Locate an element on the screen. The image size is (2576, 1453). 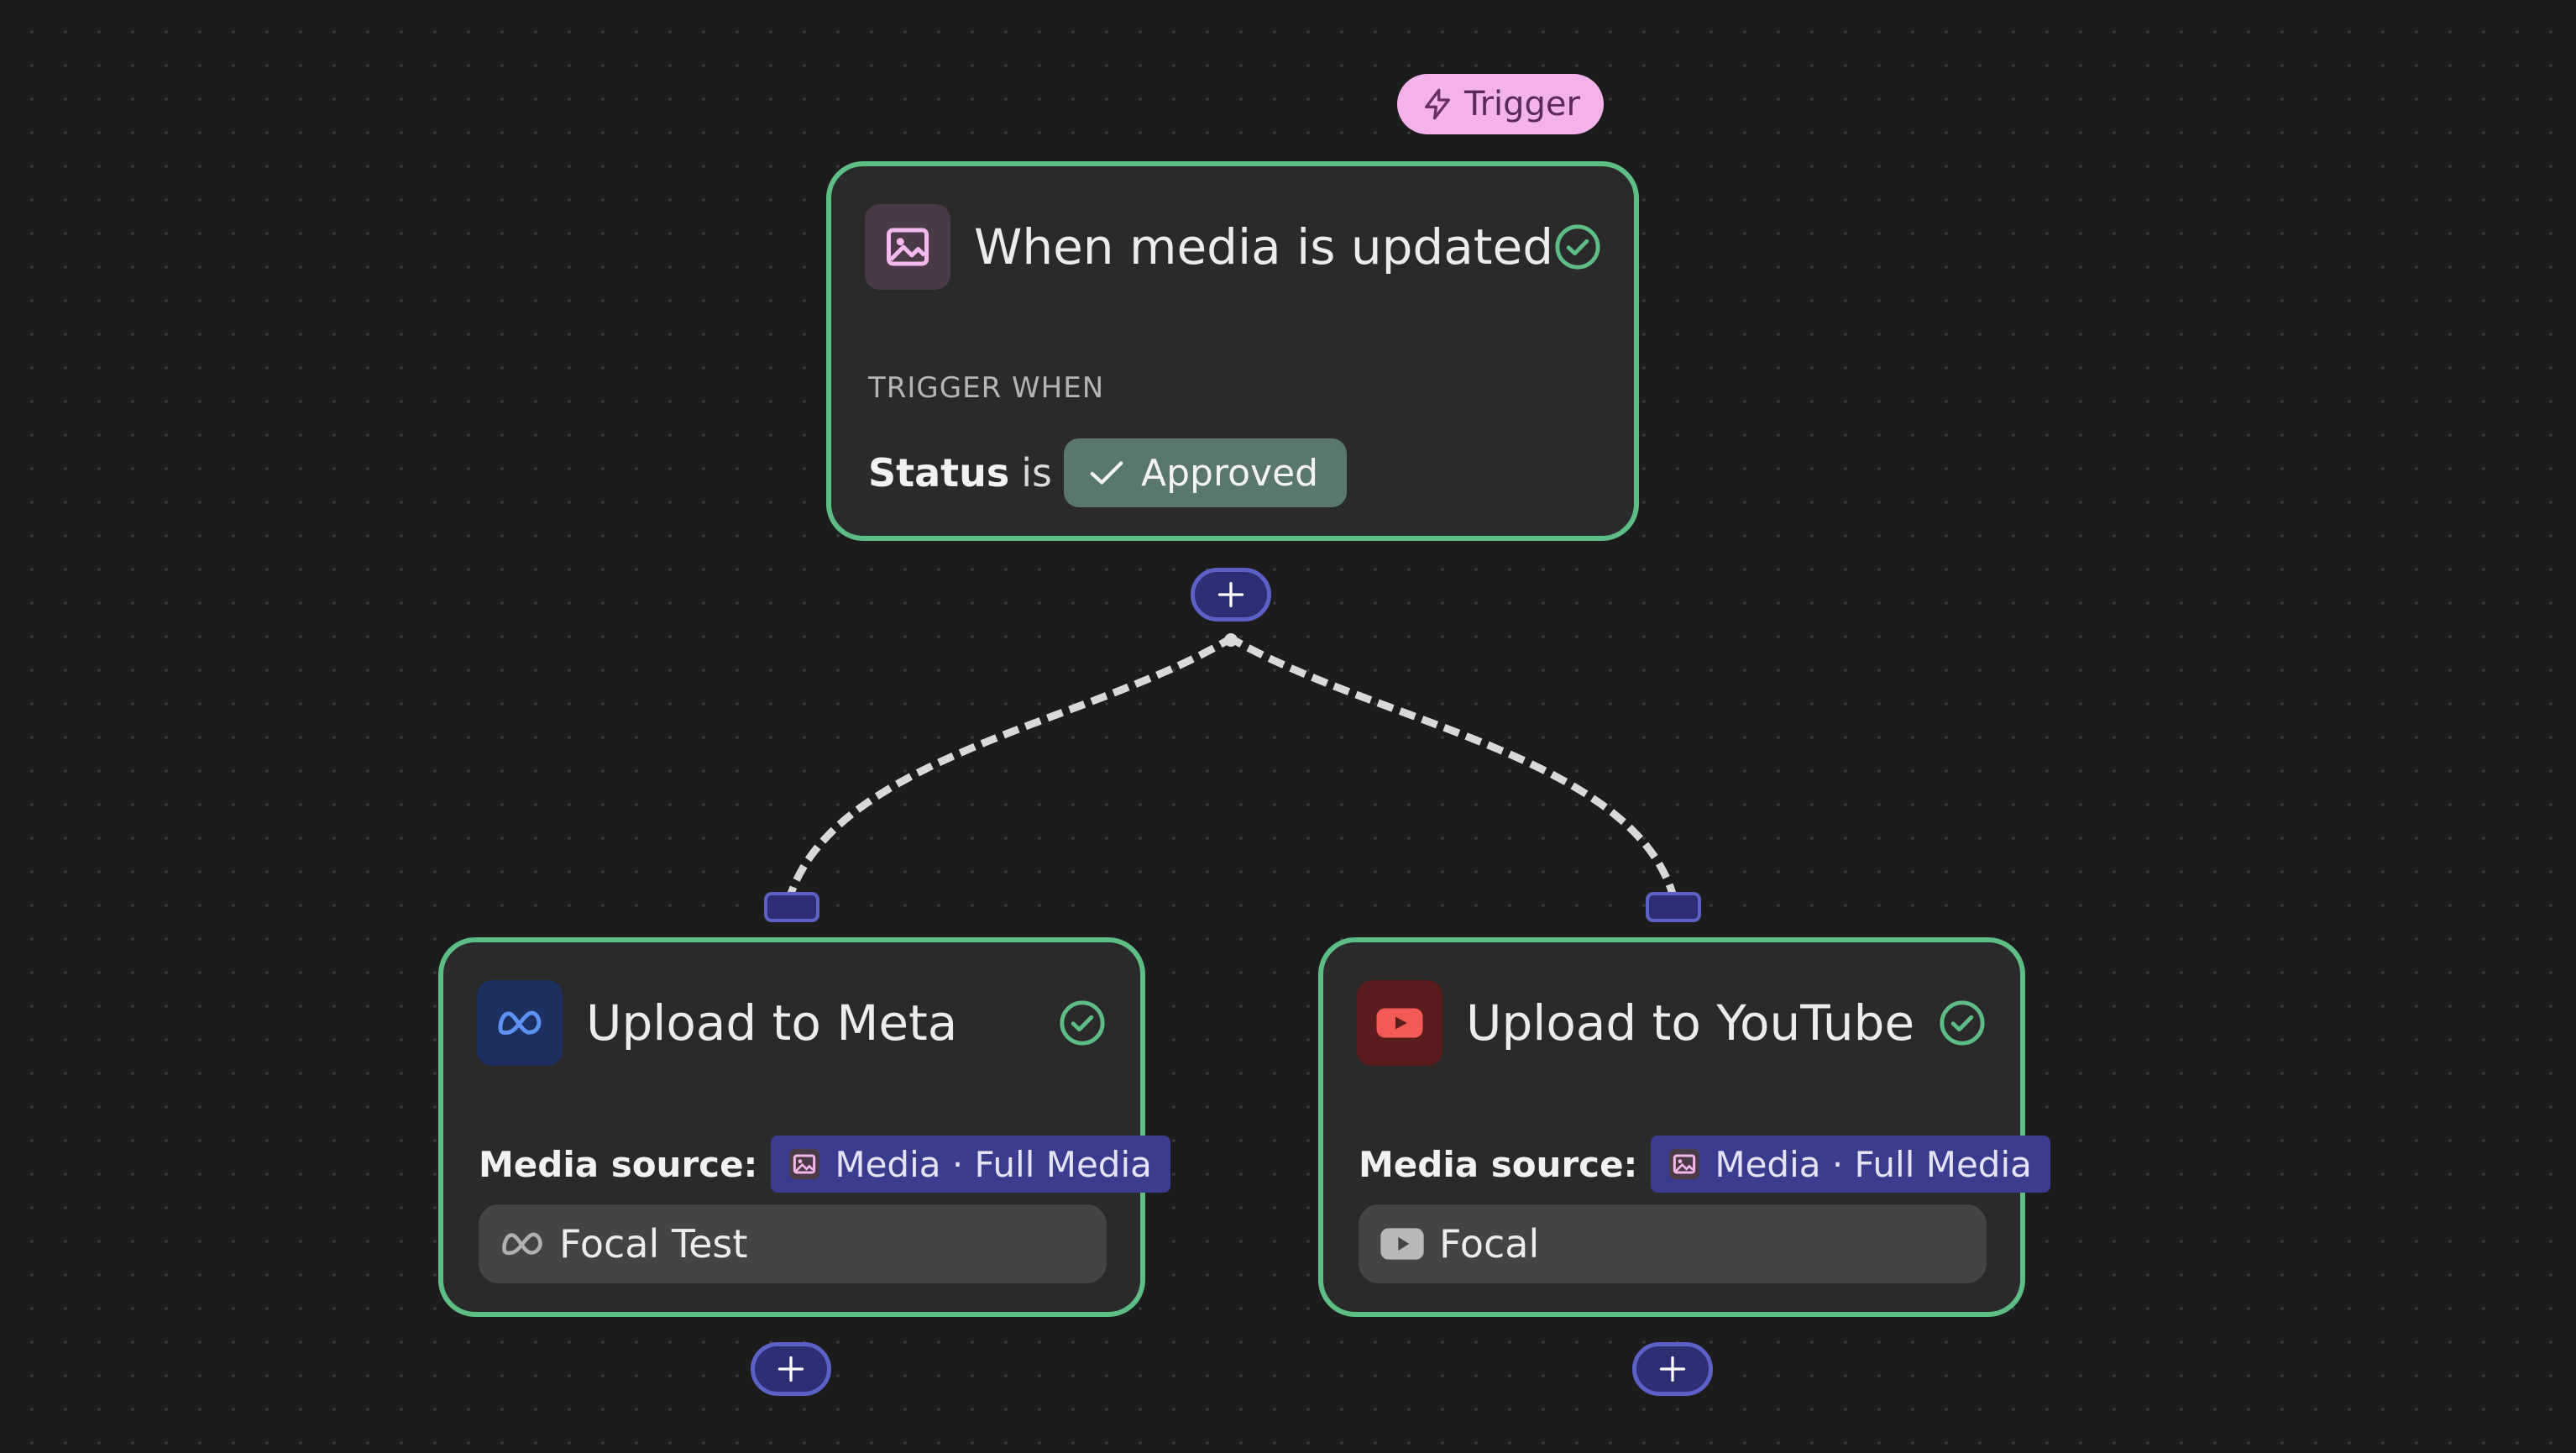
condition-value: Approved is located at coordinates (1230, 473).